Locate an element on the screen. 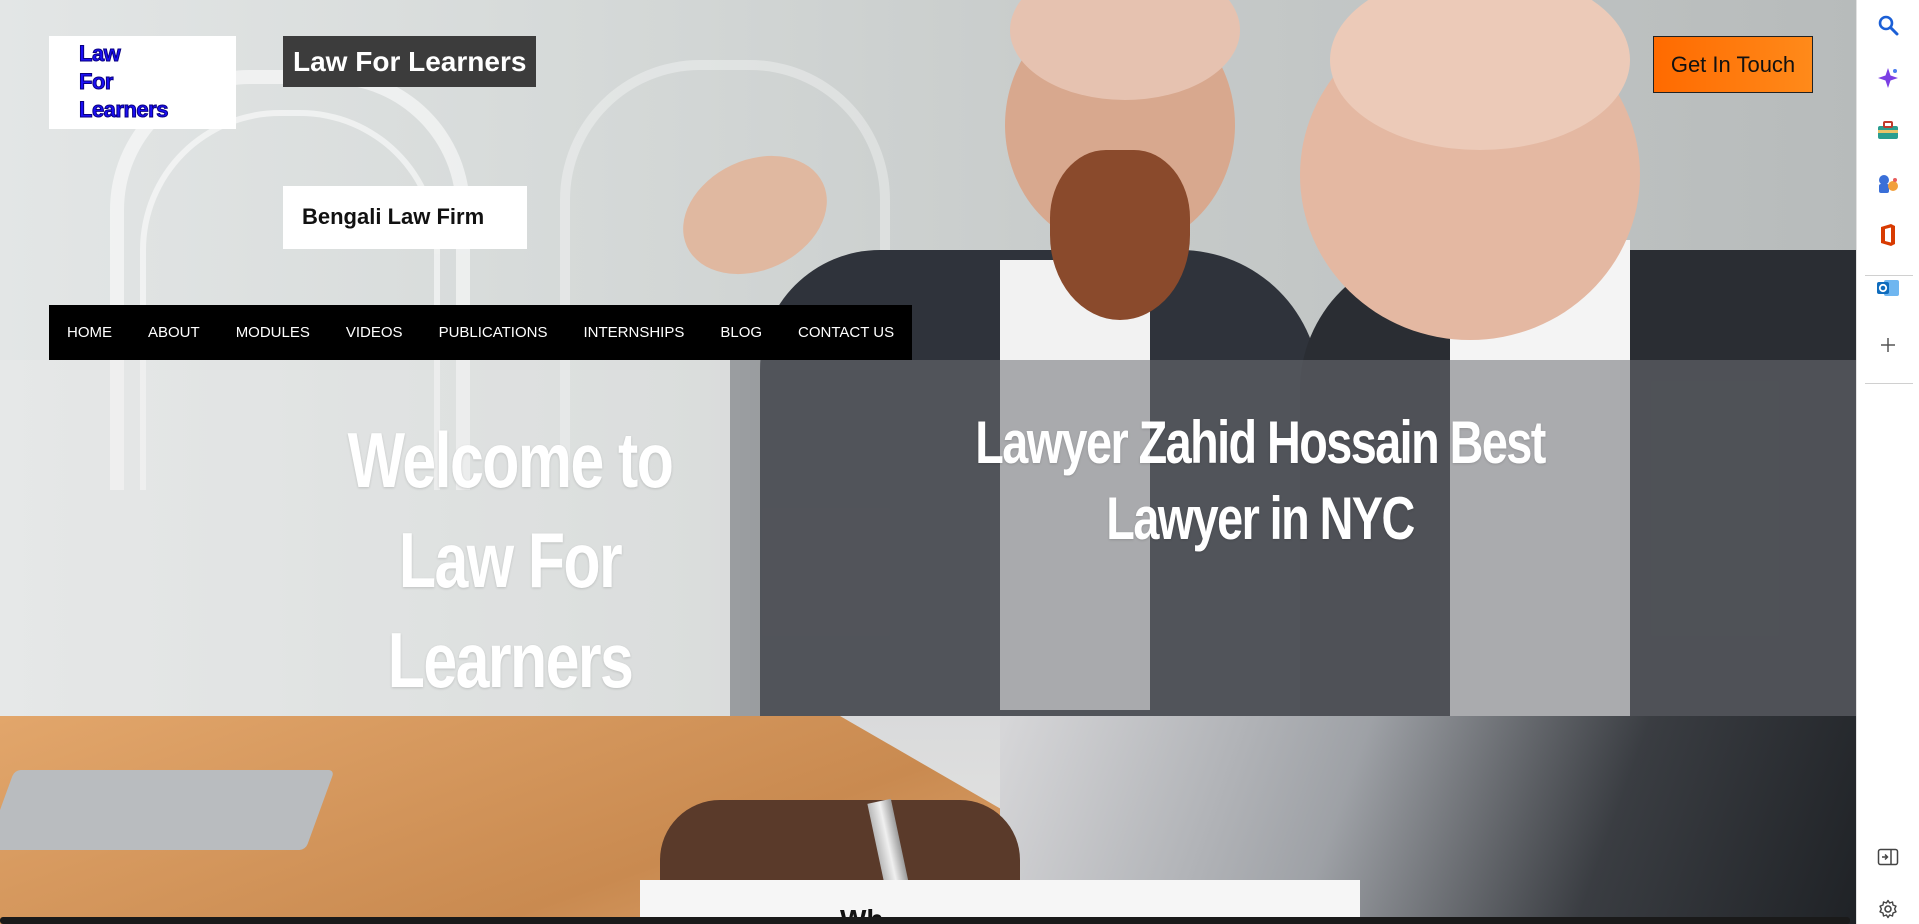  nav-item-videos: VIDEOS is located at coordinates (374, 332).